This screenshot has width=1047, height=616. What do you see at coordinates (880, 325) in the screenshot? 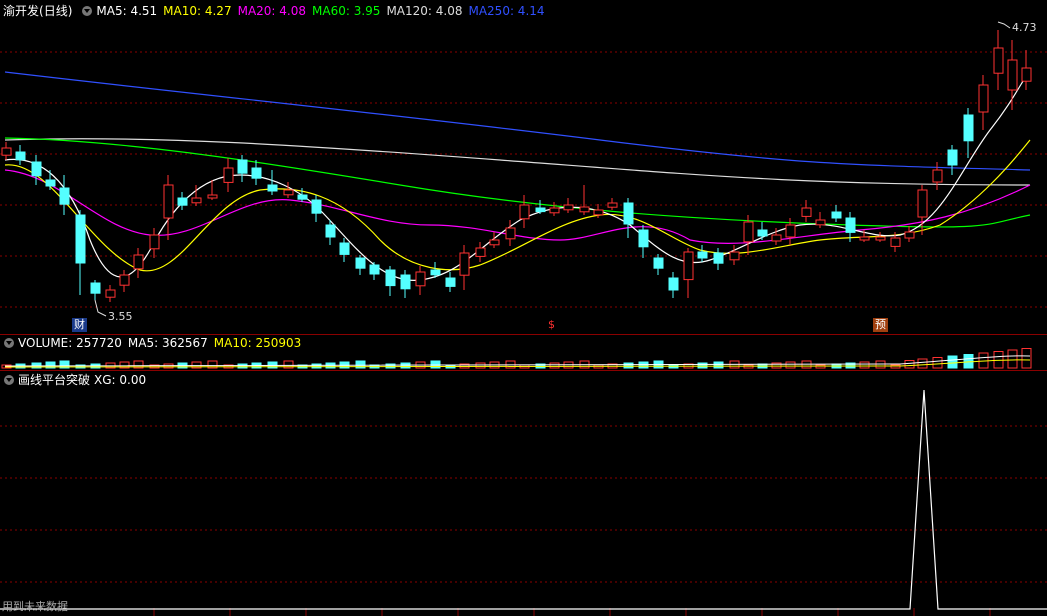
I see `forecast-badge: 预` at bounding box center [880, 325].